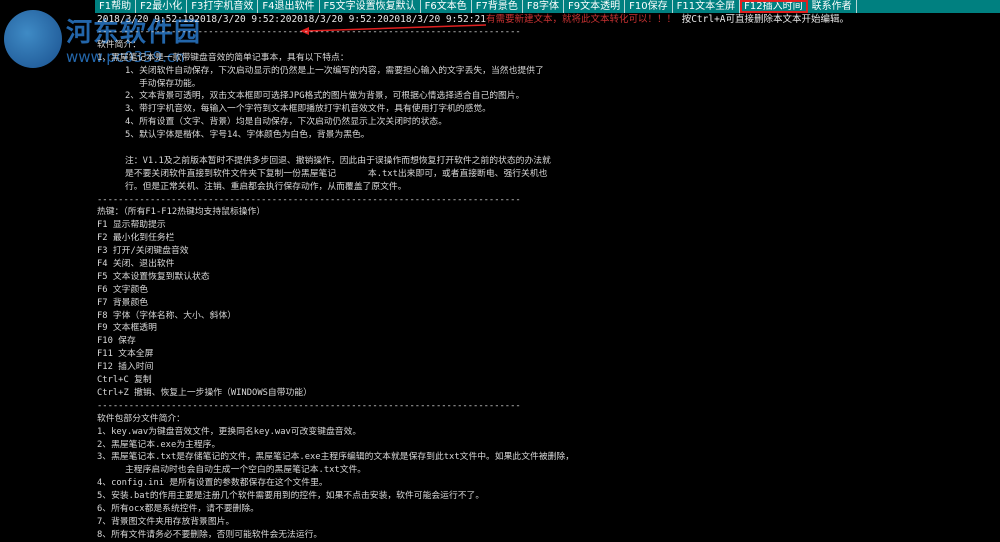 The width and height of the screenshot is (1000, 542). What do you see at coordinates (178, 508) in the screenshot?
I see `file-line: 6、所有ocx都是系统控件，请不要删除。` at bounding box center [178, 508].